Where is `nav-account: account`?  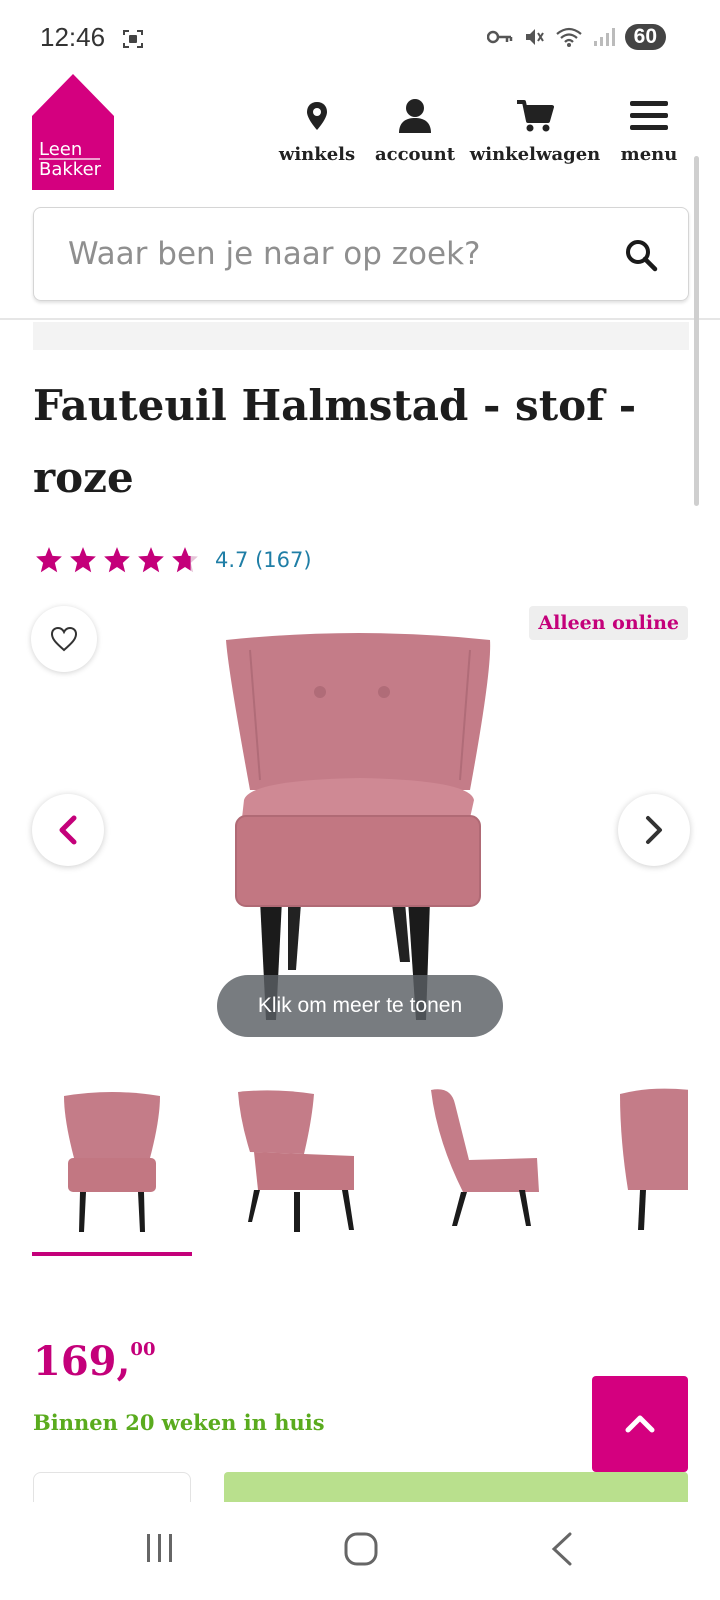 nav-account: account is located at coordinates (415, 133).